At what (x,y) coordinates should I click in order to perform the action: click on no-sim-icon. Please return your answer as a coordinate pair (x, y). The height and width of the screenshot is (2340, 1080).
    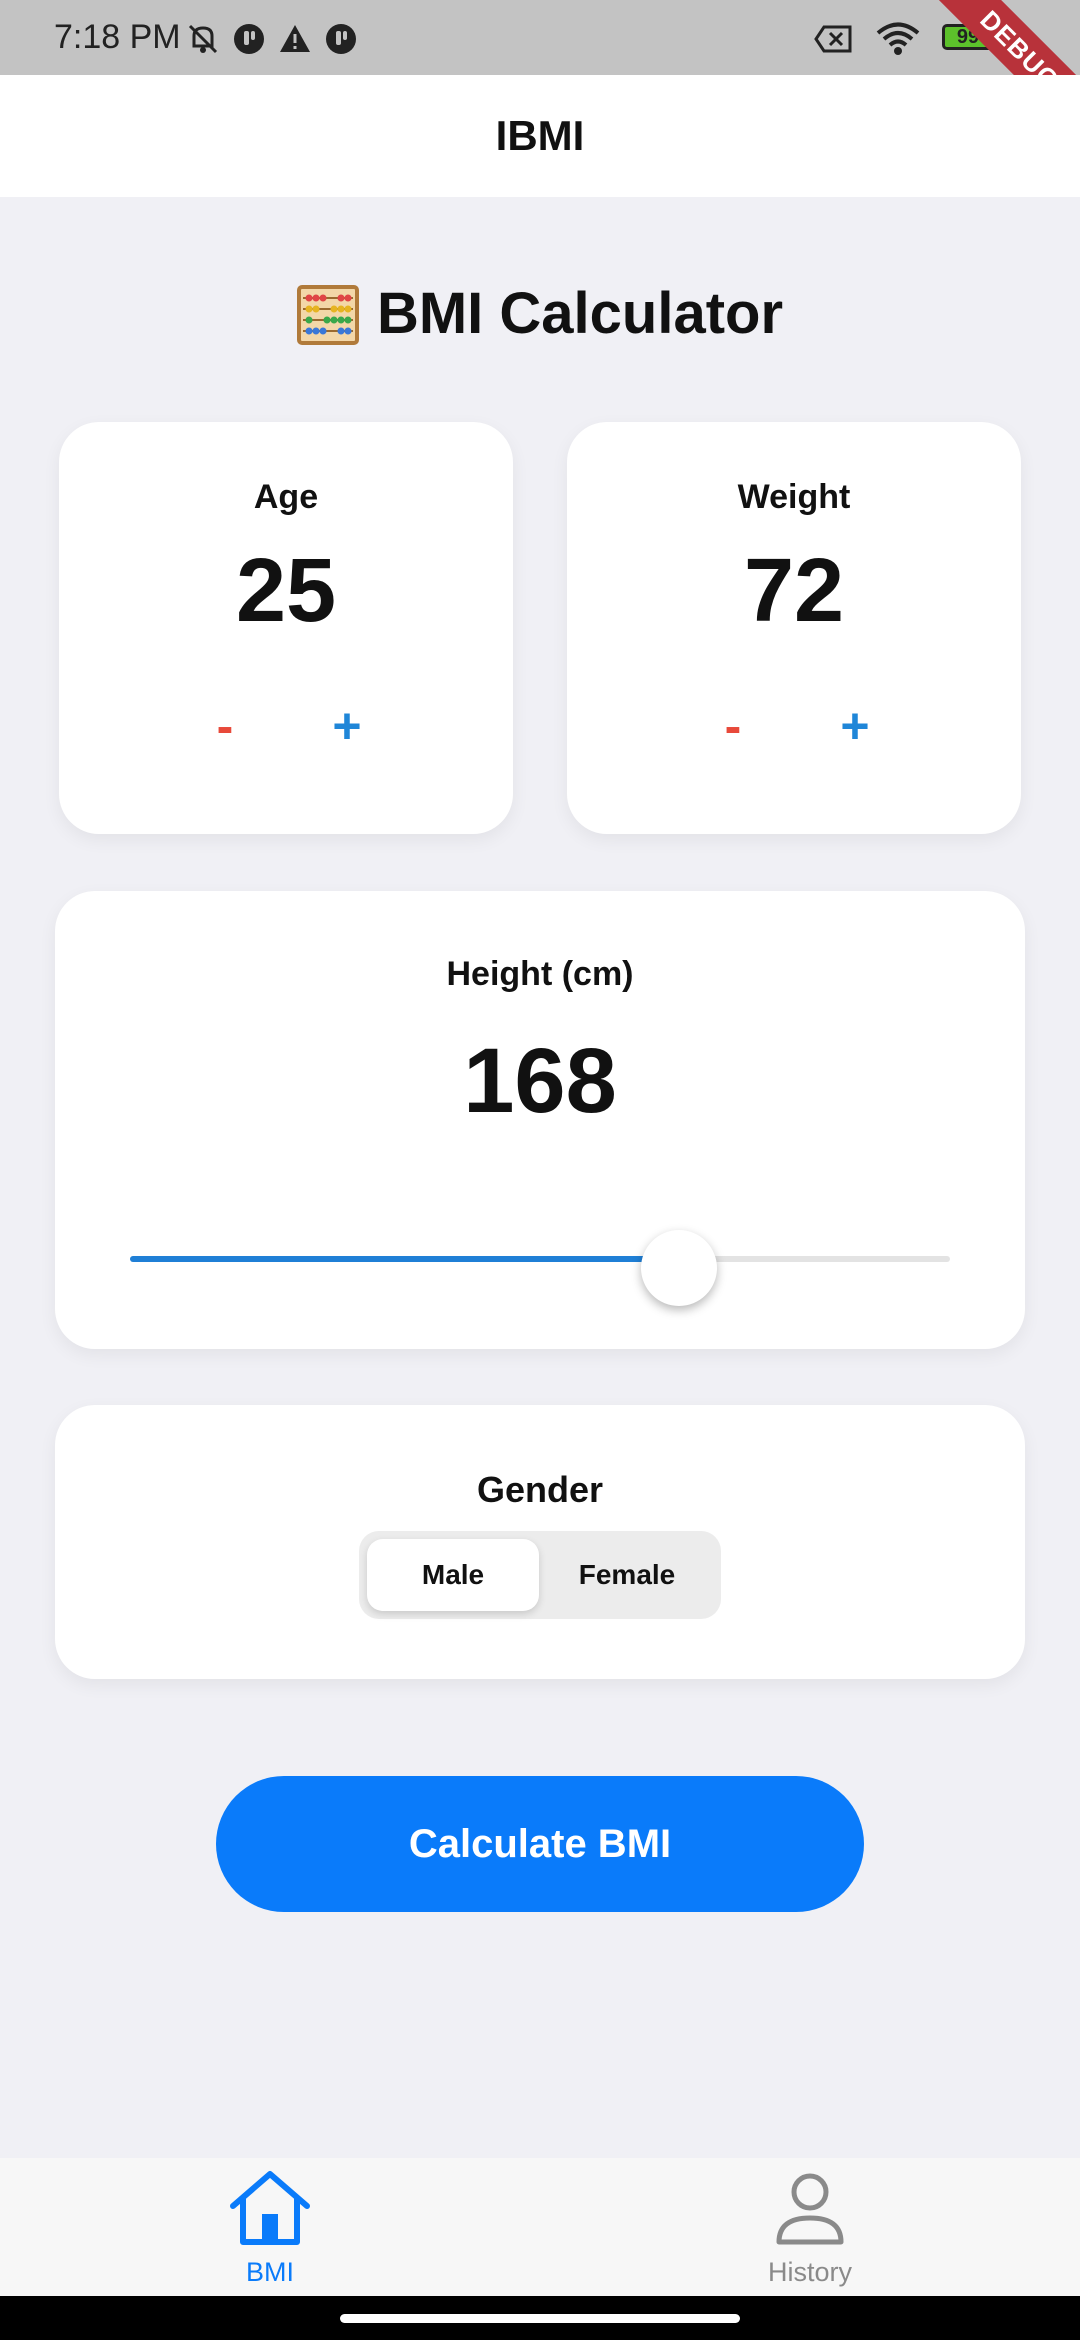
    Looking at the image, I should click on (833, 39).